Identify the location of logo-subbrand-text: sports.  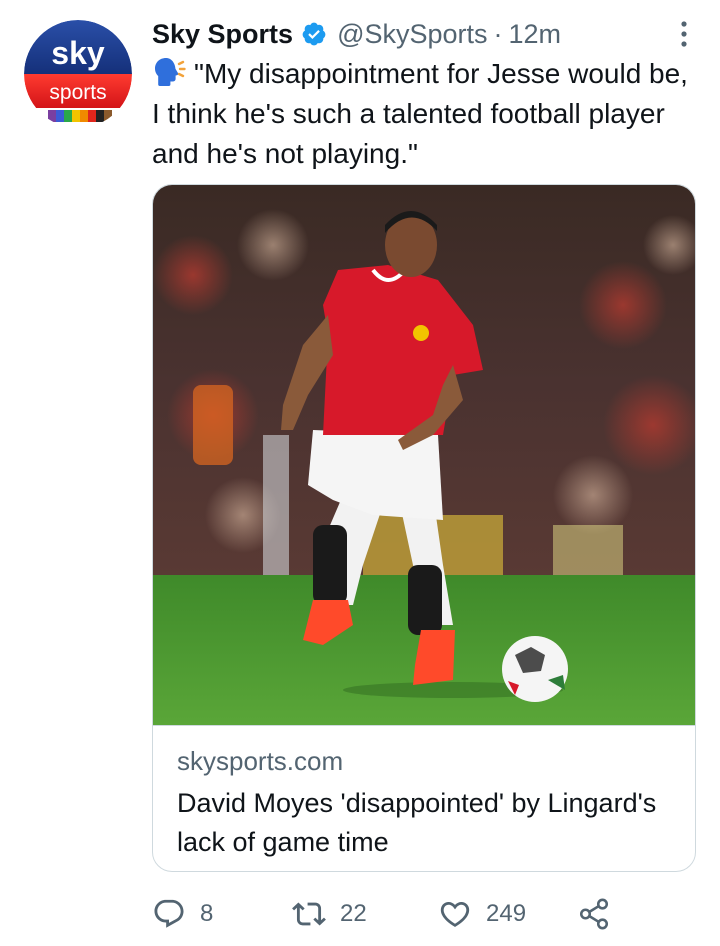
(77, 92).